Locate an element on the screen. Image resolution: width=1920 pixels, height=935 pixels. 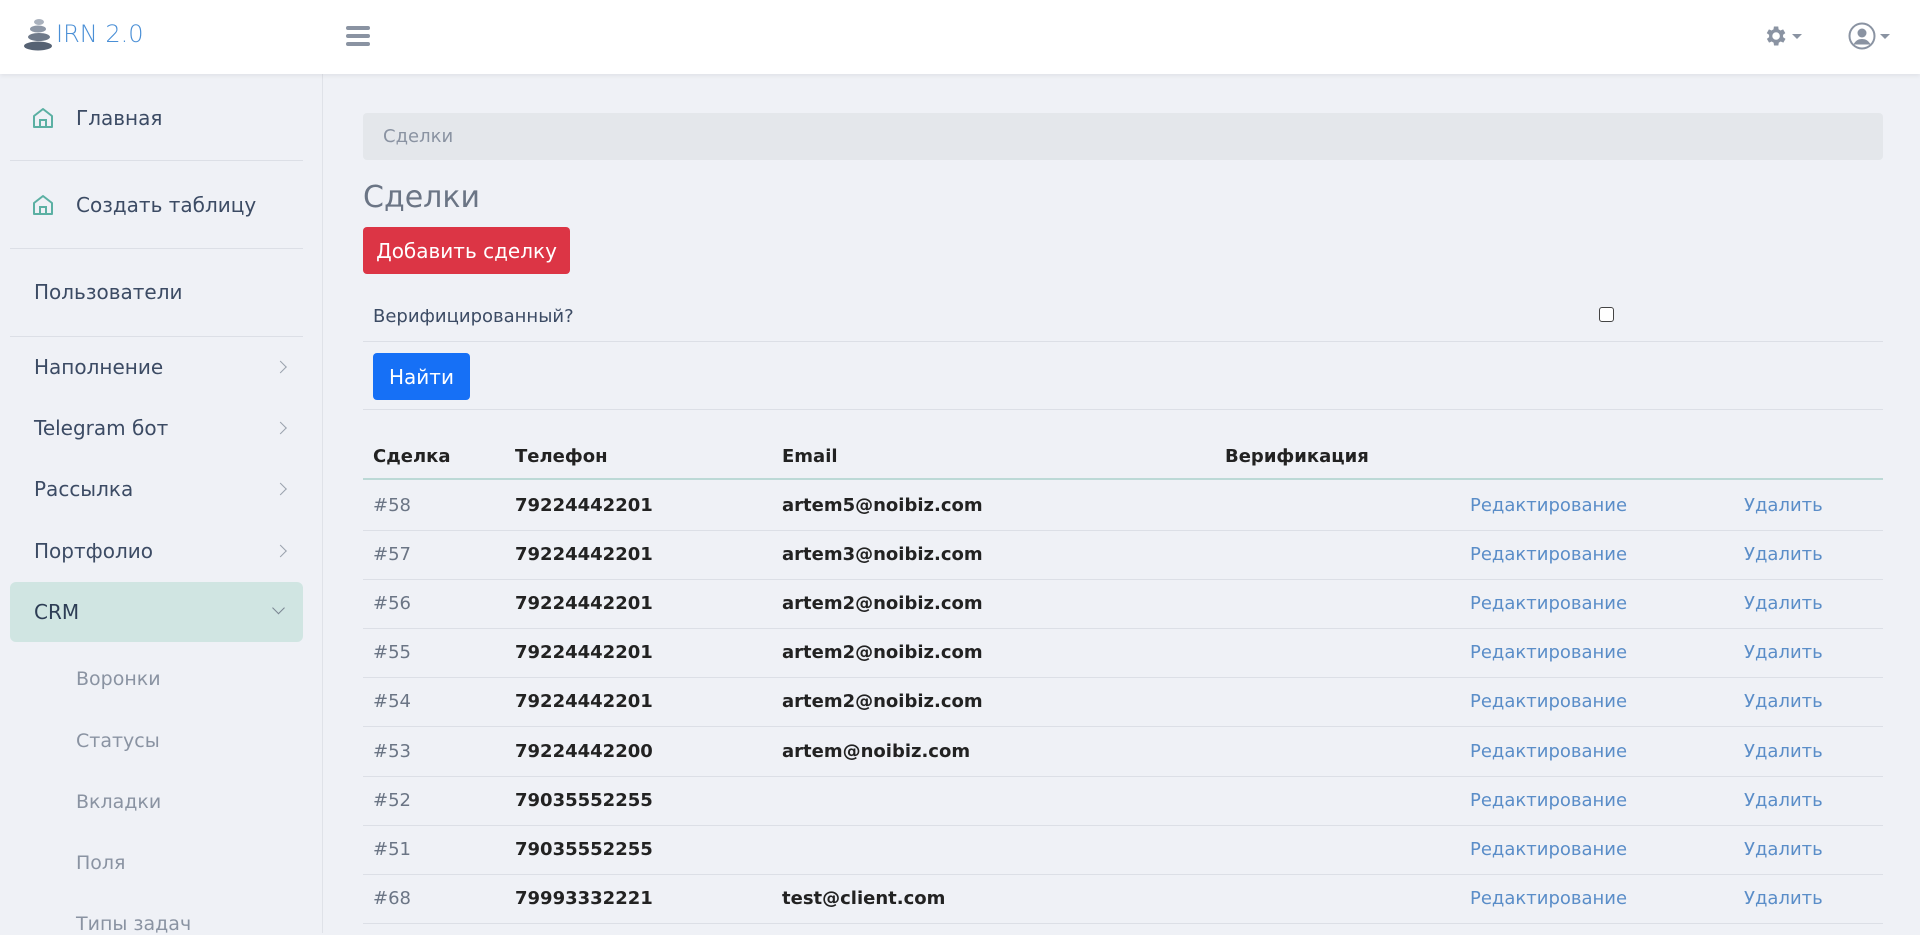
column-header-deal: Сделка is located at coordinates (412, 456).